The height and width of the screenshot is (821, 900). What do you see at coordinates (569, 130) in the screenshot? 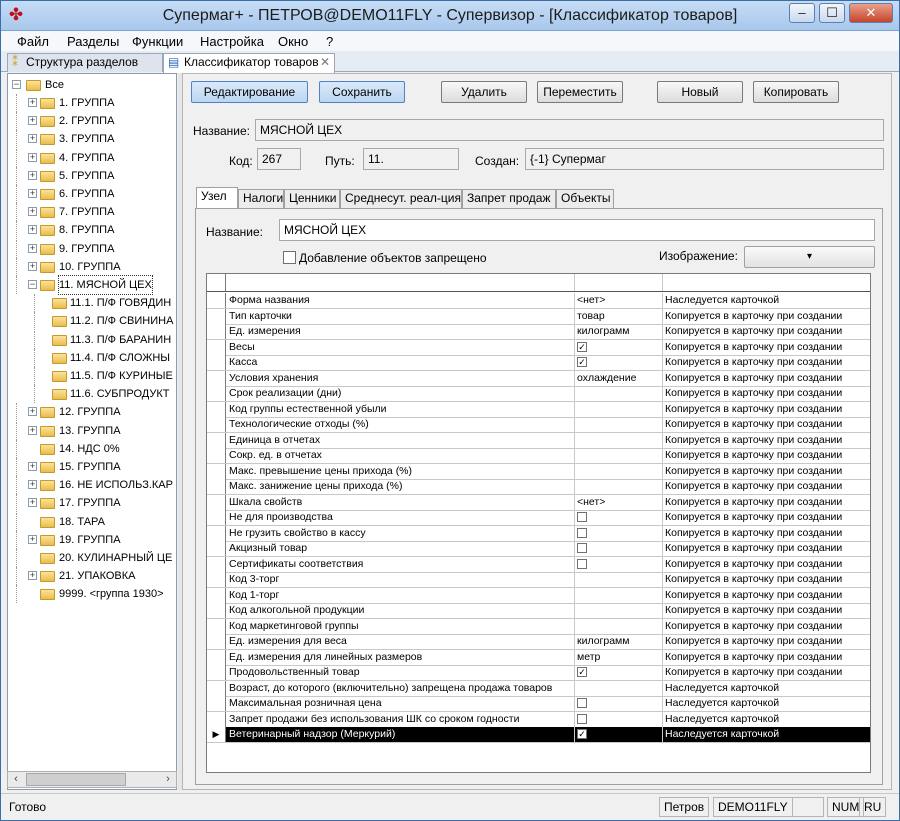
I see `name-field: МЯСНОЙ ЦЕХ` at bounding box center [569, 130].